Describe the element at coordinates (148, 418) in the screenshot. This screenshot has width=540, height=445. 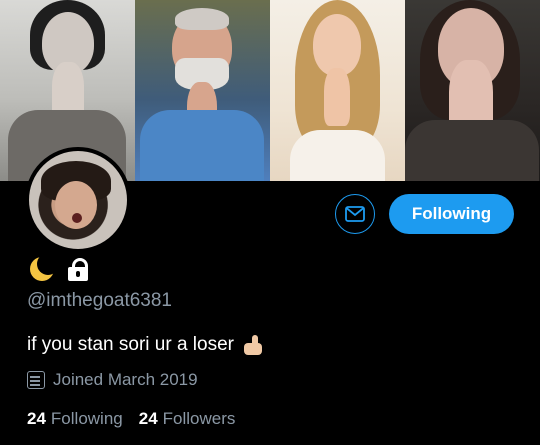
I see `followers-count: 24` at that location.